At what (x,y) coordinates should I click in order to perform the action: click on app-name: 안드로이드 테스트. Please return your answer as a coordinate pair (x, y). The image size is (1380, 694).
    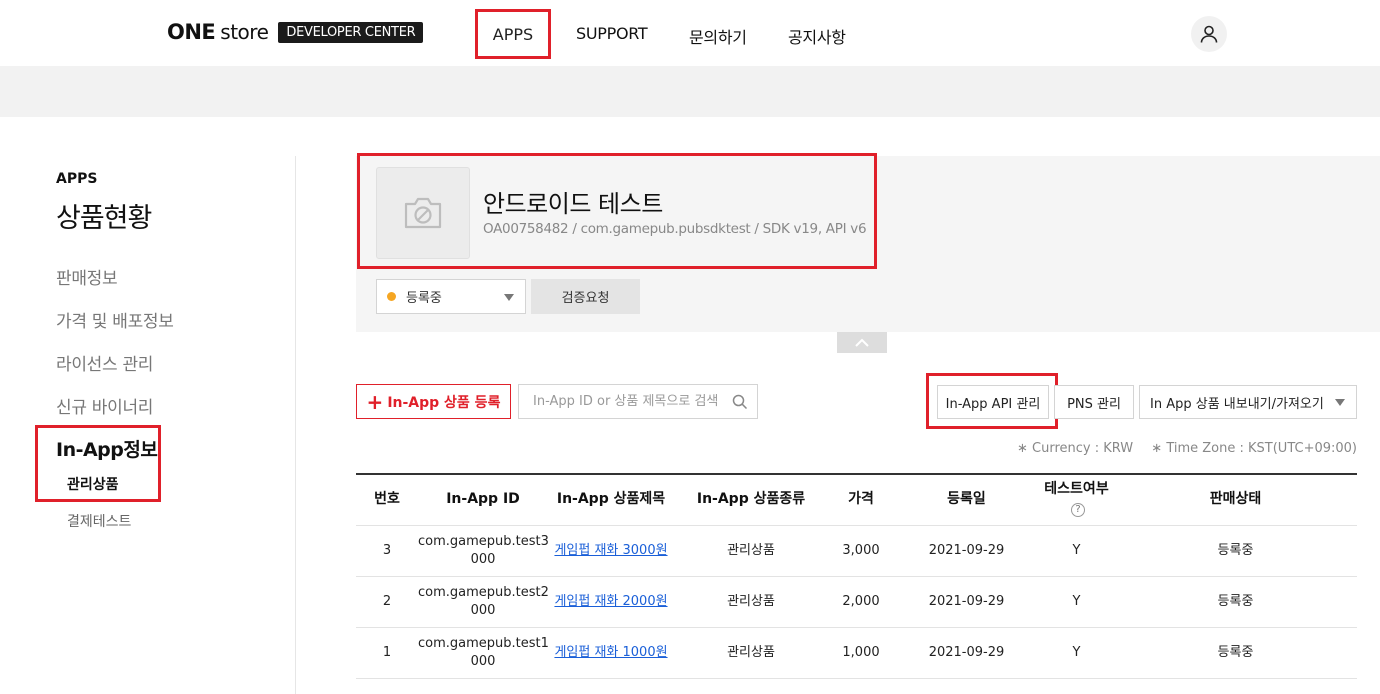
    Looking at the image, I should click on (573, 204).